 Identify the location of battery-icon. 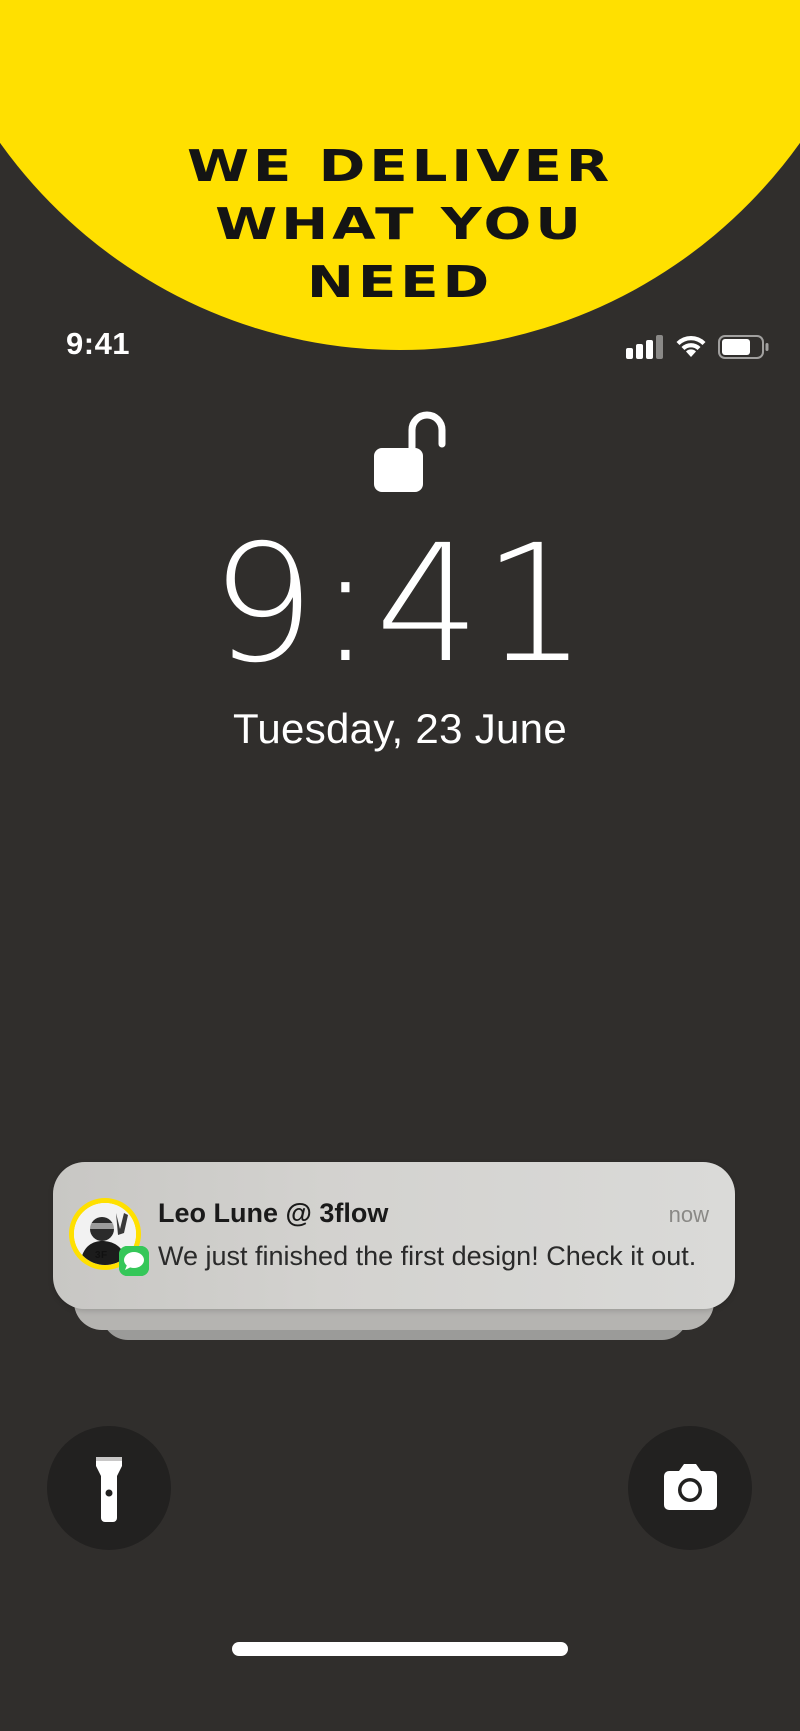
(743, 347).